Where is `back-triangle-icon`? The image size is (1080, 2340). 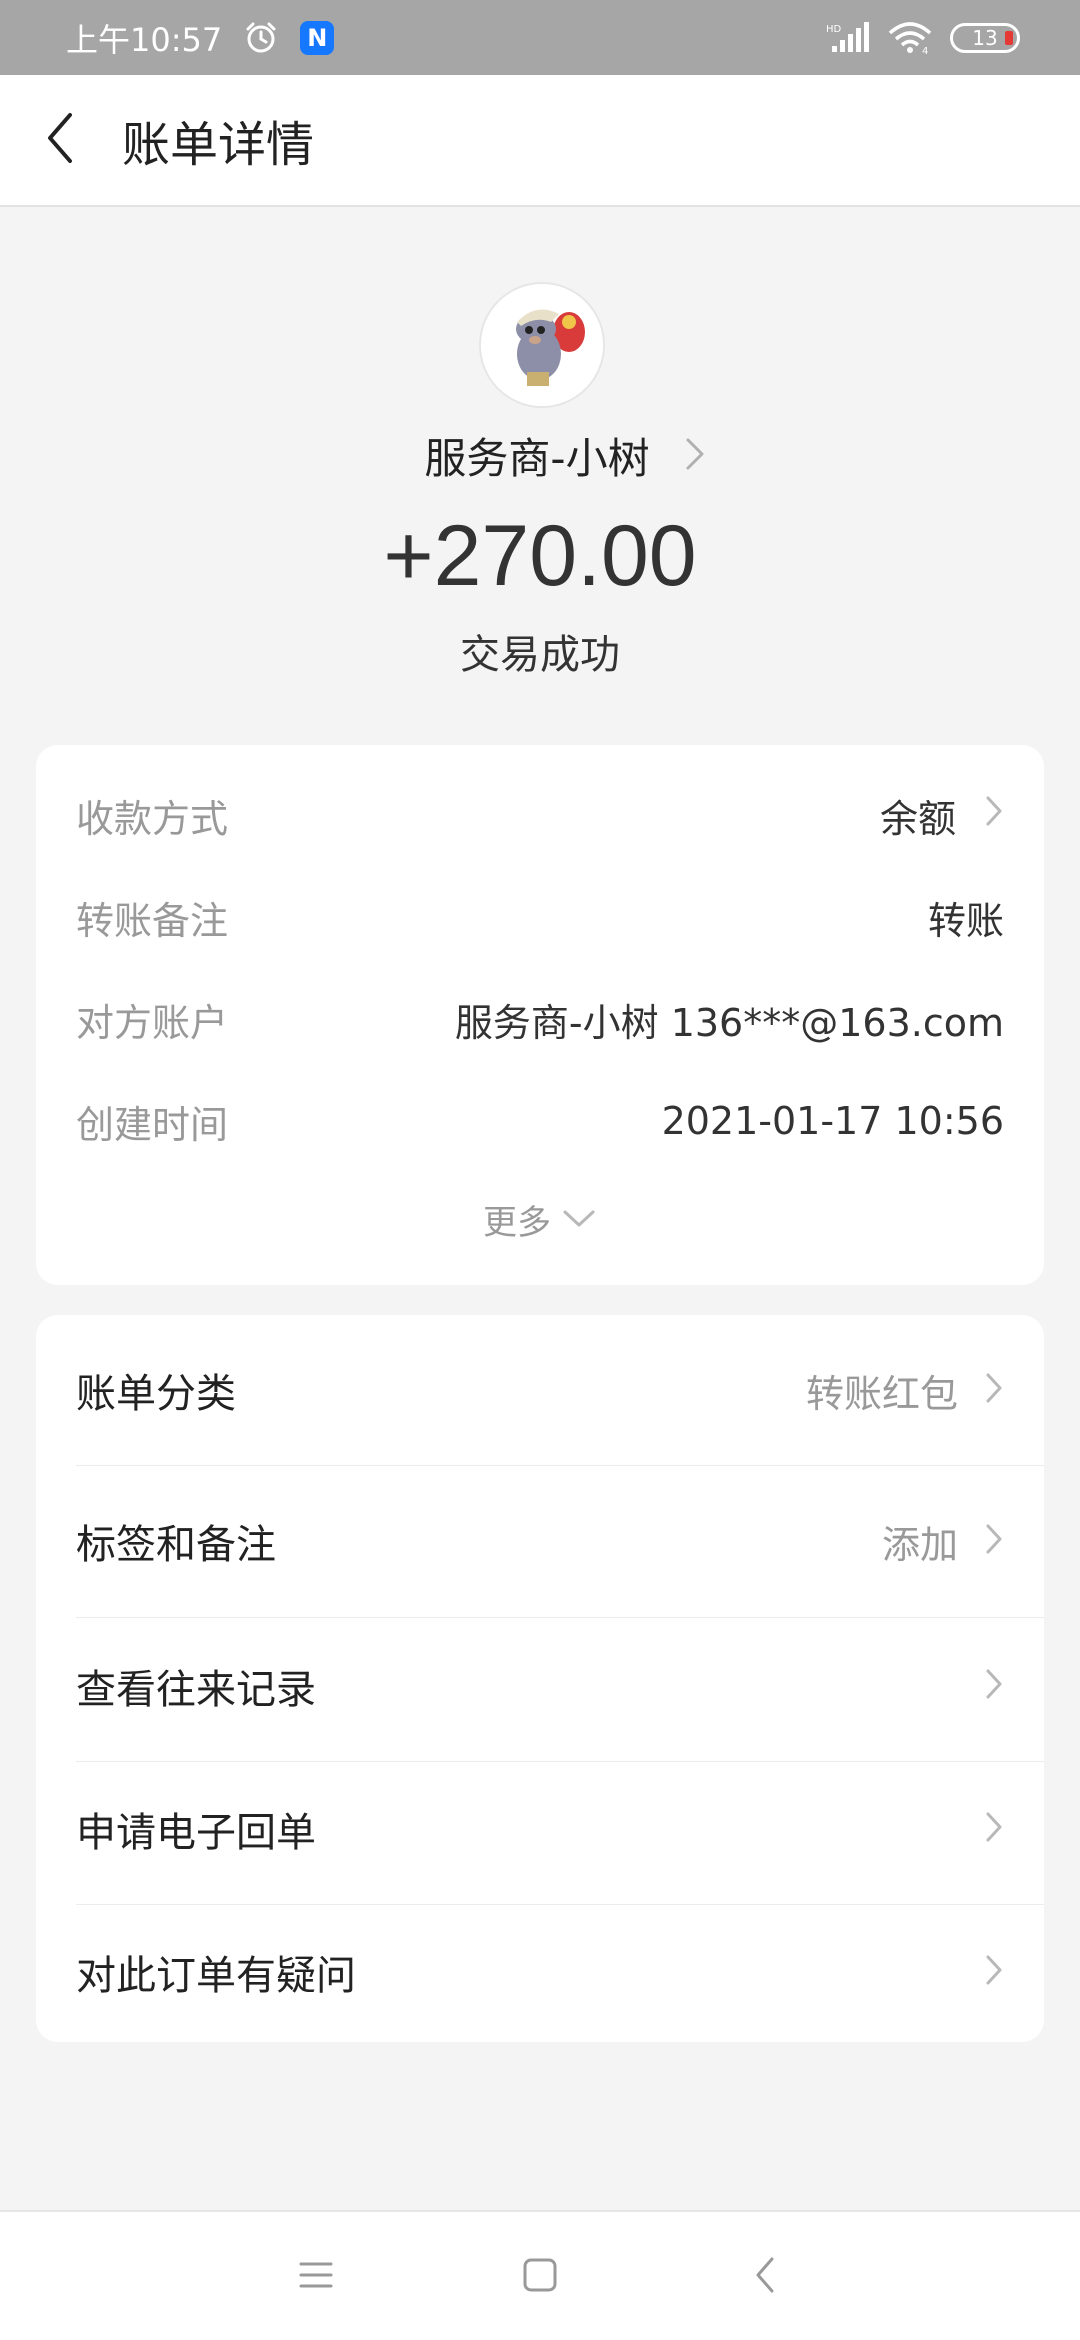 back-triangle-icon is located at coordinates (766, 2277).